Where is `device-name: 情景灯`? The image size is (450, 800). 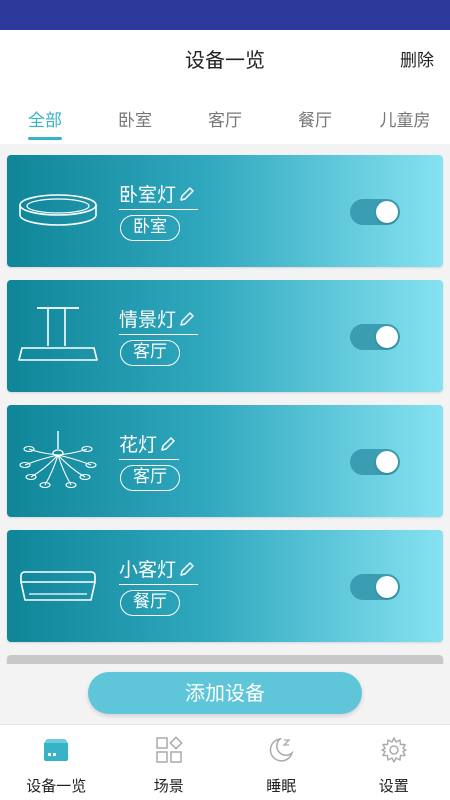 device-name: 情景灯 is located at coordinates (159, 320).